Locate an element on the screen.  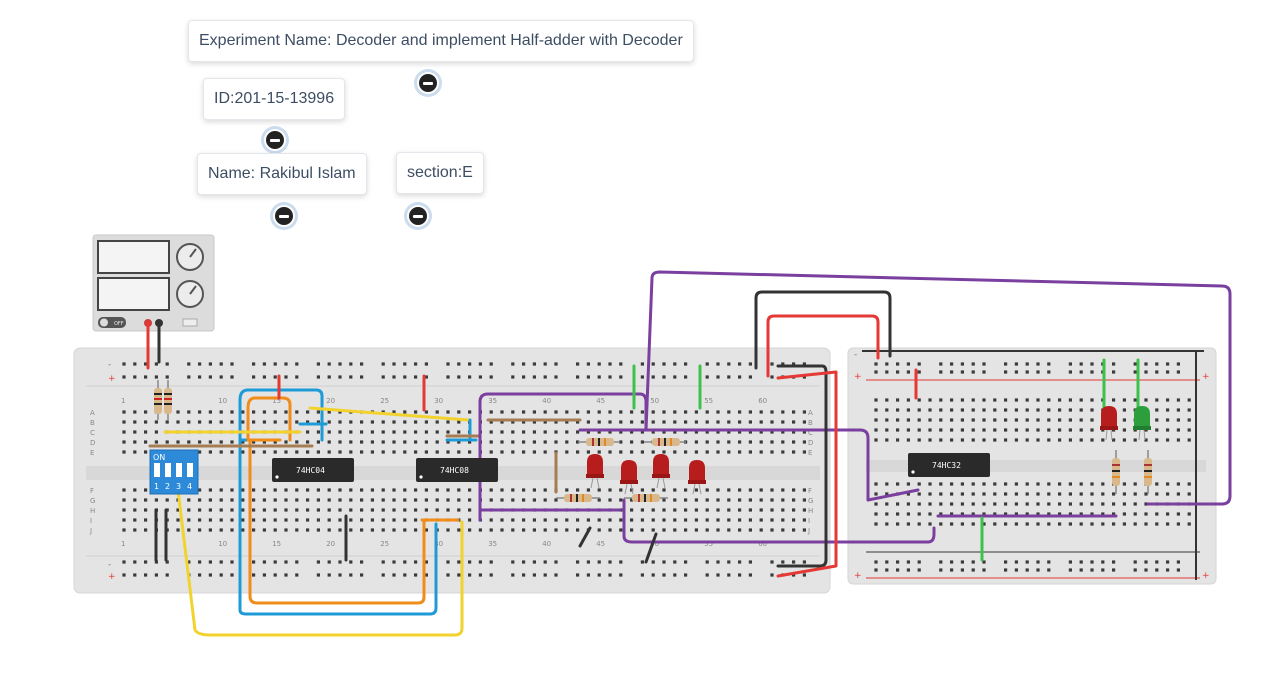
svg-text: 30 is located at coordinates (438, 401).